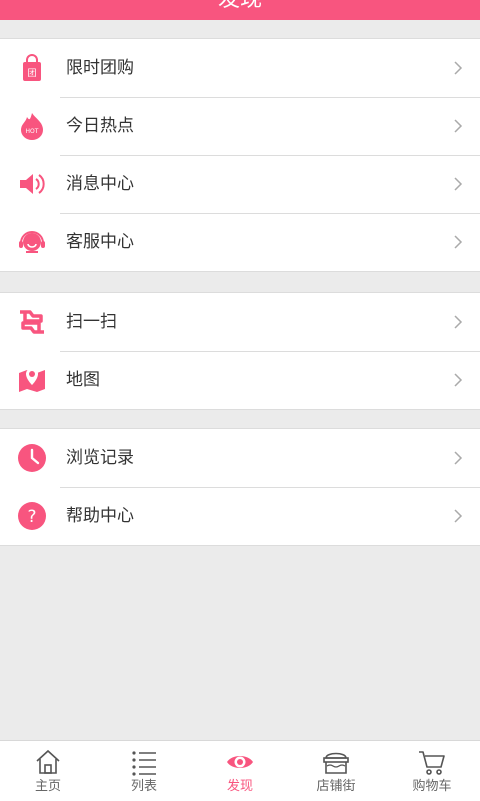 This screenshot has height=801, width=480. I want to click on menu-item-map: 地图, so click(240, 380).